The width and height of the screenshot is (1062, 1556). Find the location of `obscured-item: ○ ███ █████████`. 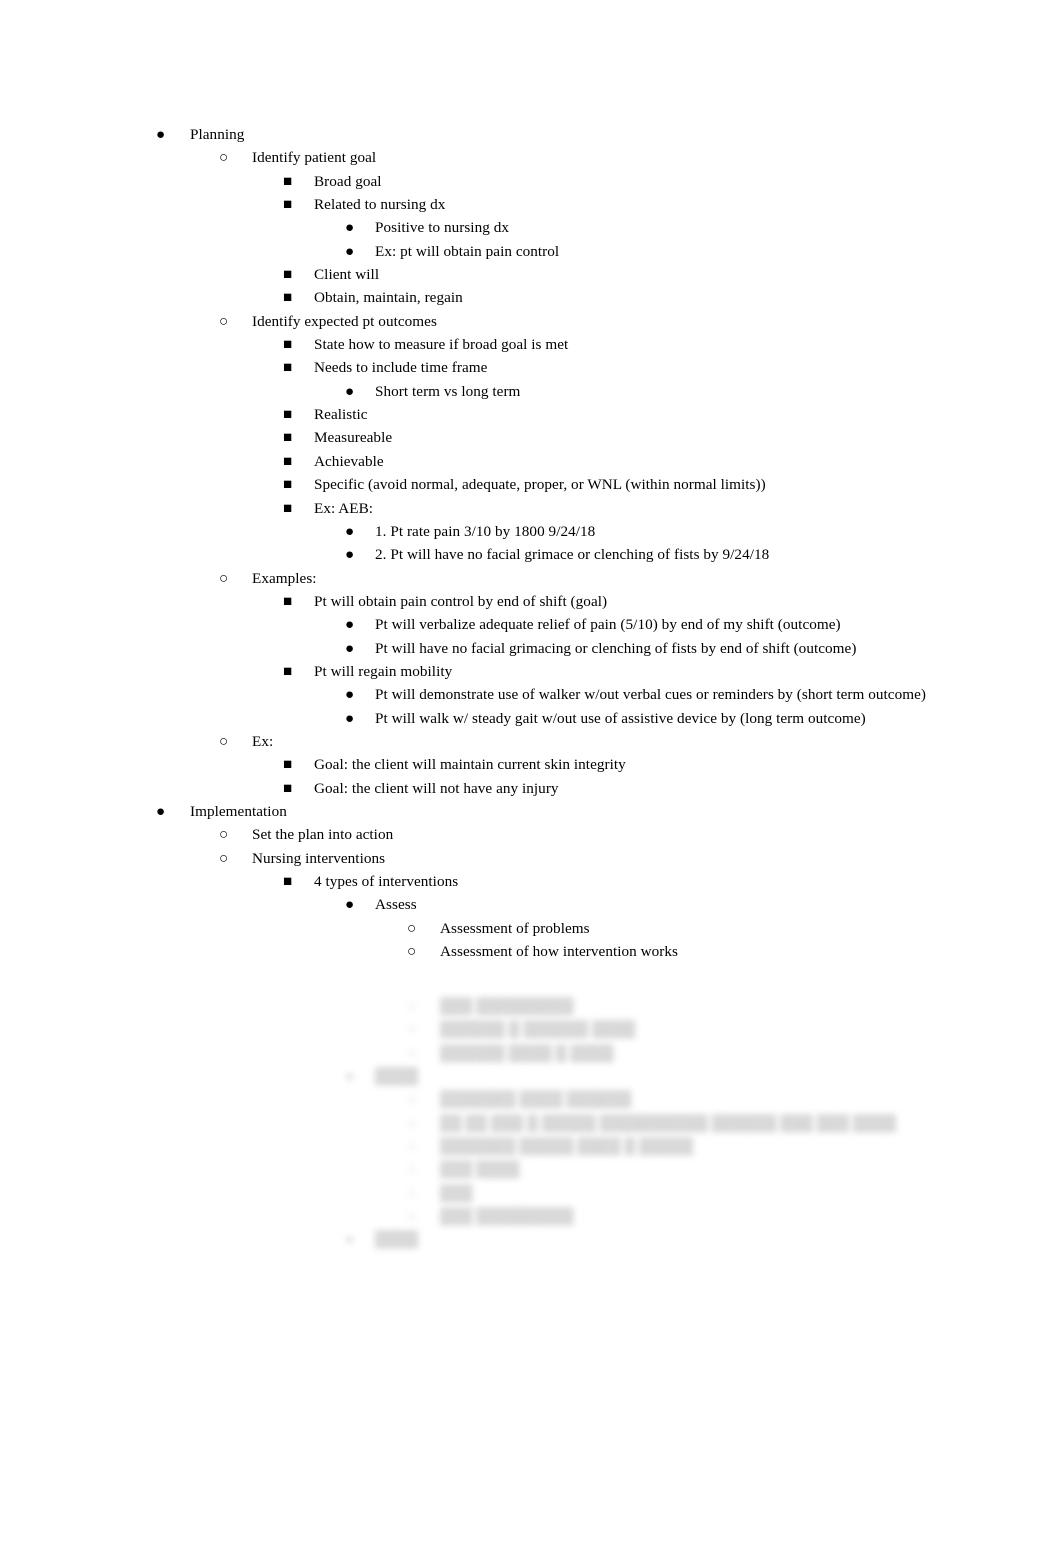

obscured-item: ○ ███ █████████ is located at coordinates (531, 1216).